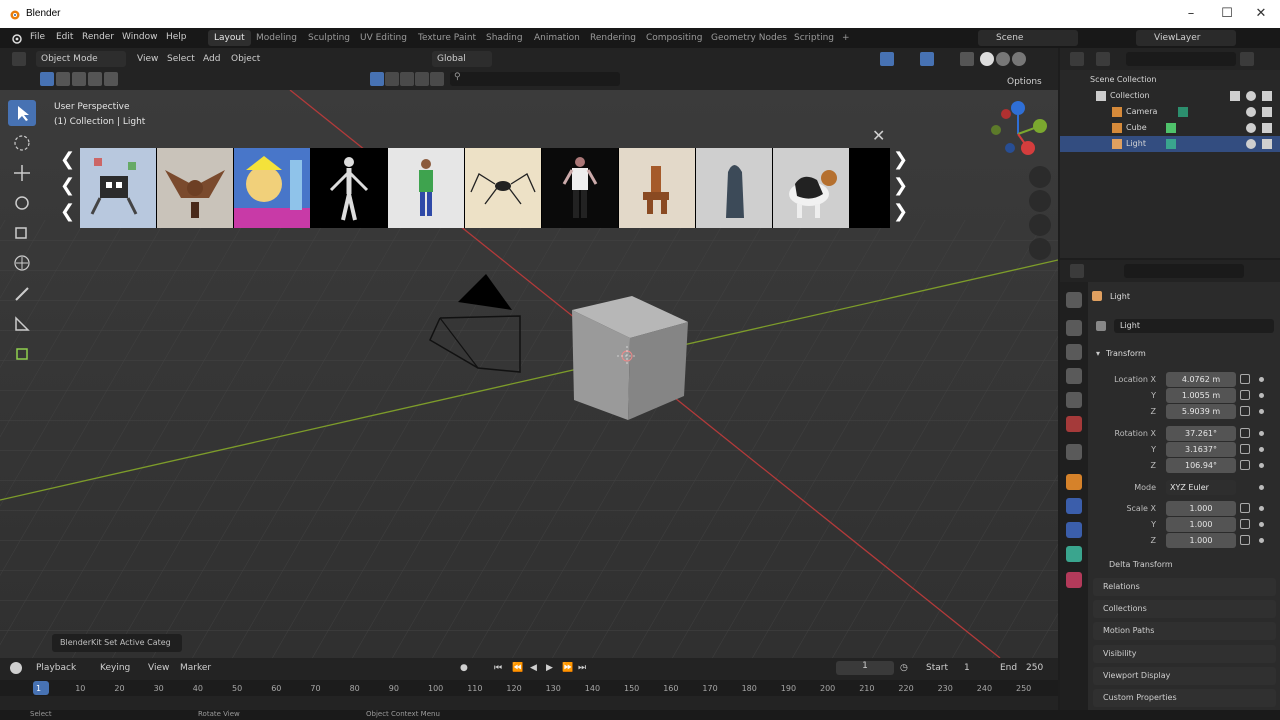 The width and height of the screenshot is (1280, 720). I want to click on minimize-button: –, so click(1191, 14).